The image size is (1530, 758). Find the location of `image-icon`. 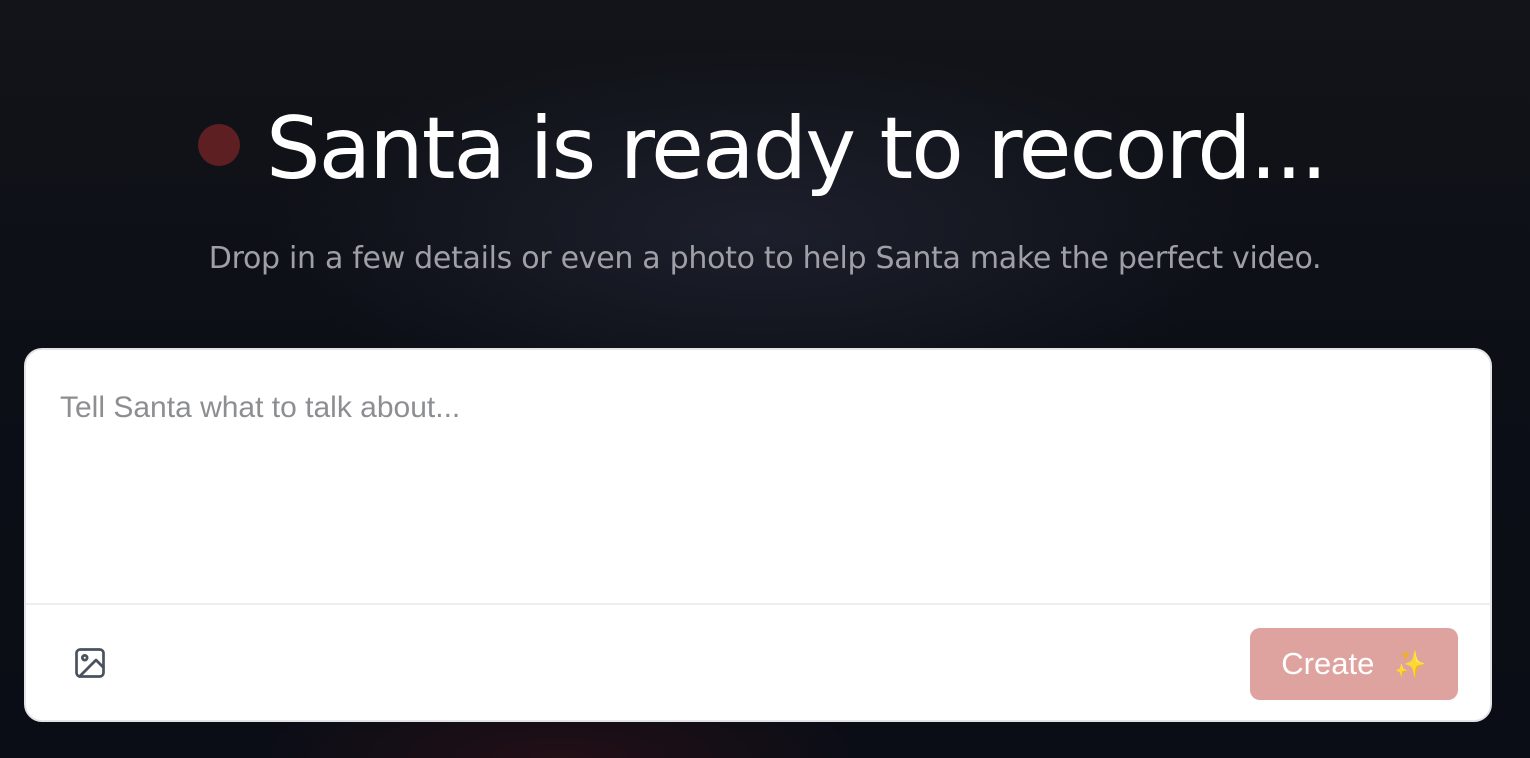

image-icon is located at coordinates (90, 663).